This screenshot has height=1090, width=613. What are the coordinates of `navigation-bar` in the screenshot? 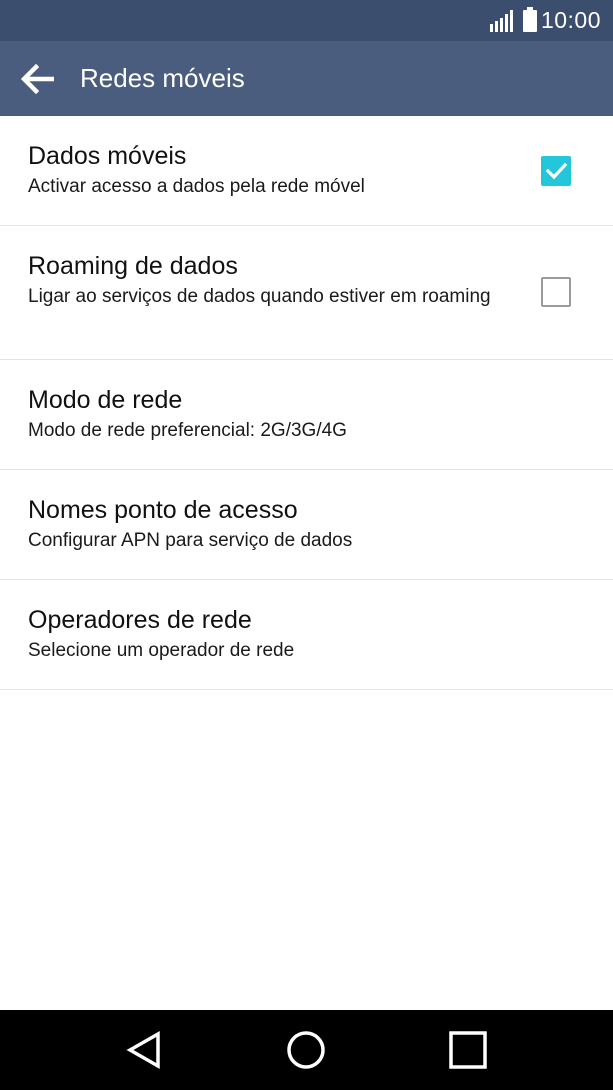 It's located at (306, 1050).